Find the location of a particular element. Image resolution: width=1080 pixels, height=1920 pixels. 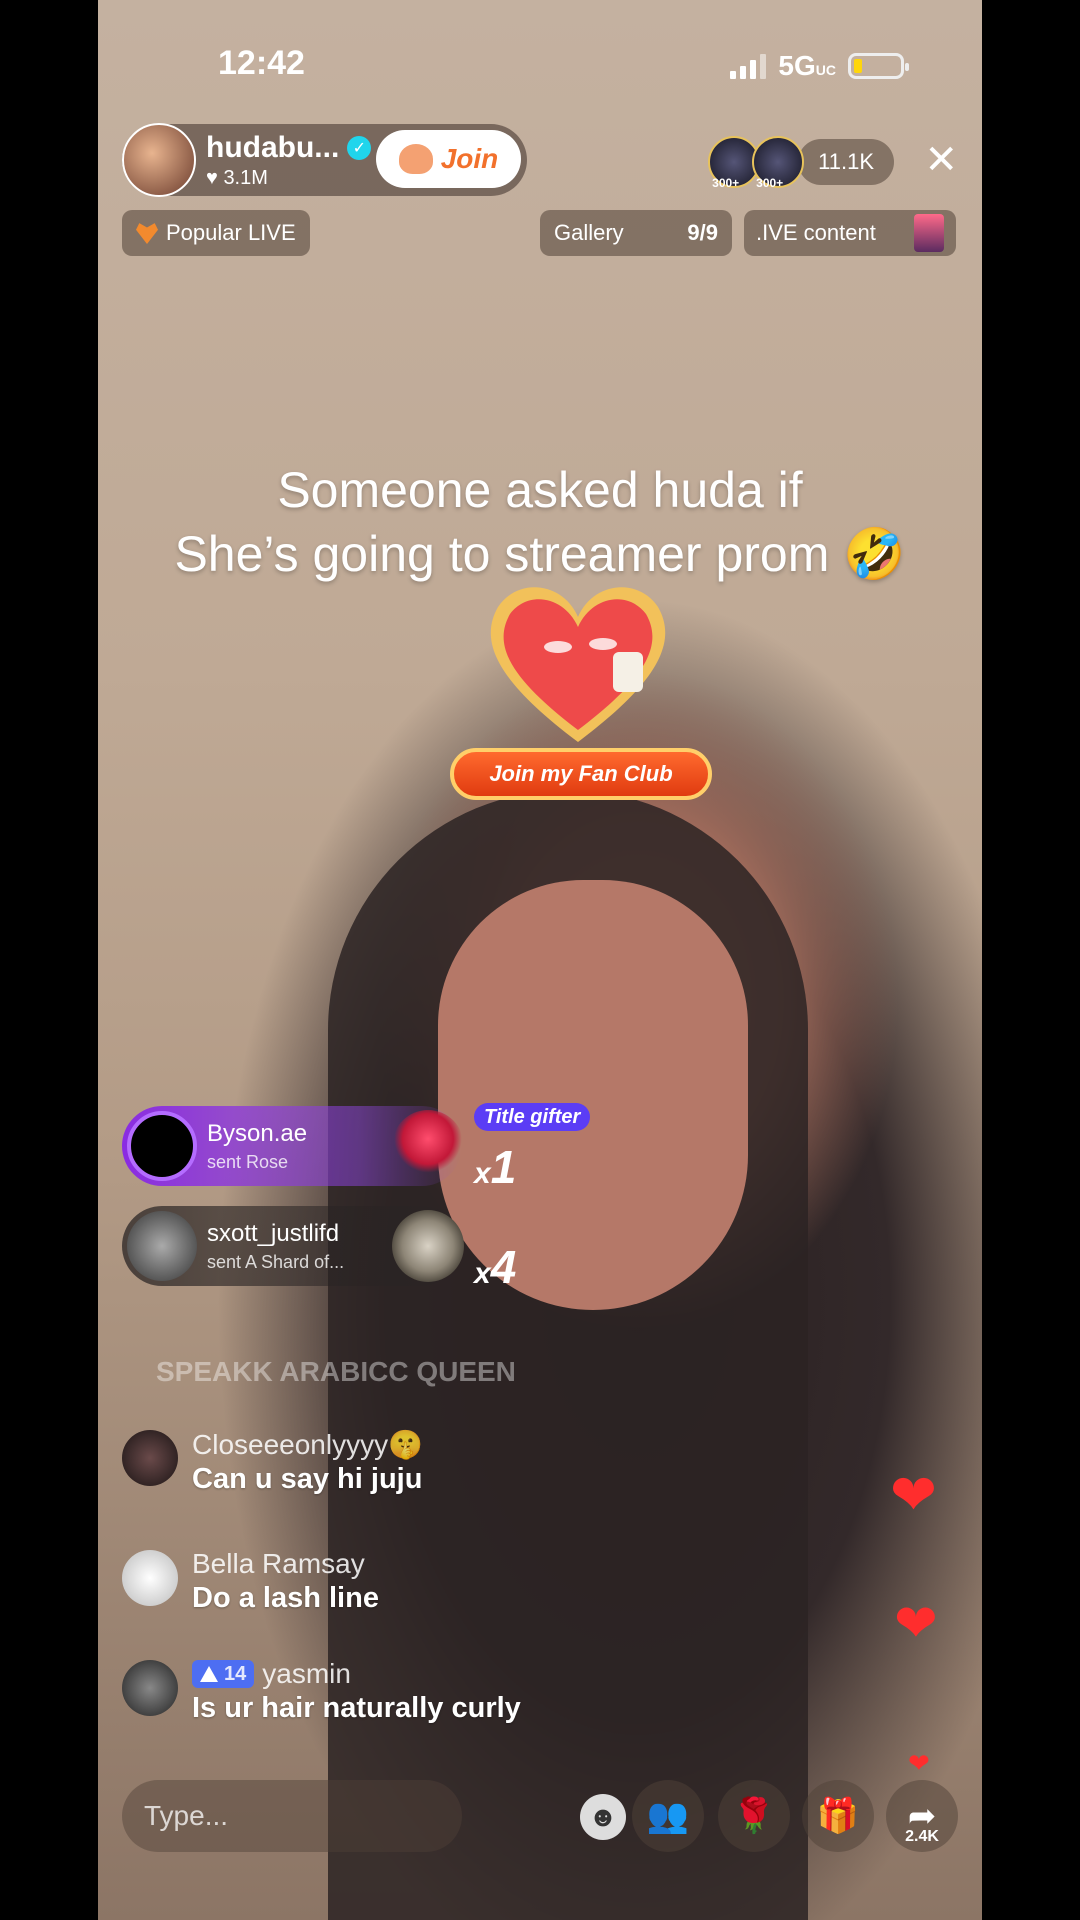

comment-body: 14 yasmin Is ur hair naturally curly is located at coordinates (356, 1691).